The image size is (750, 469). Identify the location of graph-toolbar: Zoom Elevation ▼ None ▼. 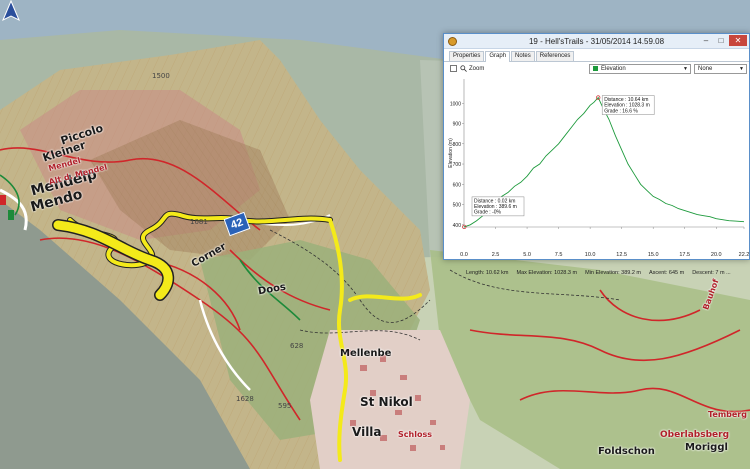
(596, 68).